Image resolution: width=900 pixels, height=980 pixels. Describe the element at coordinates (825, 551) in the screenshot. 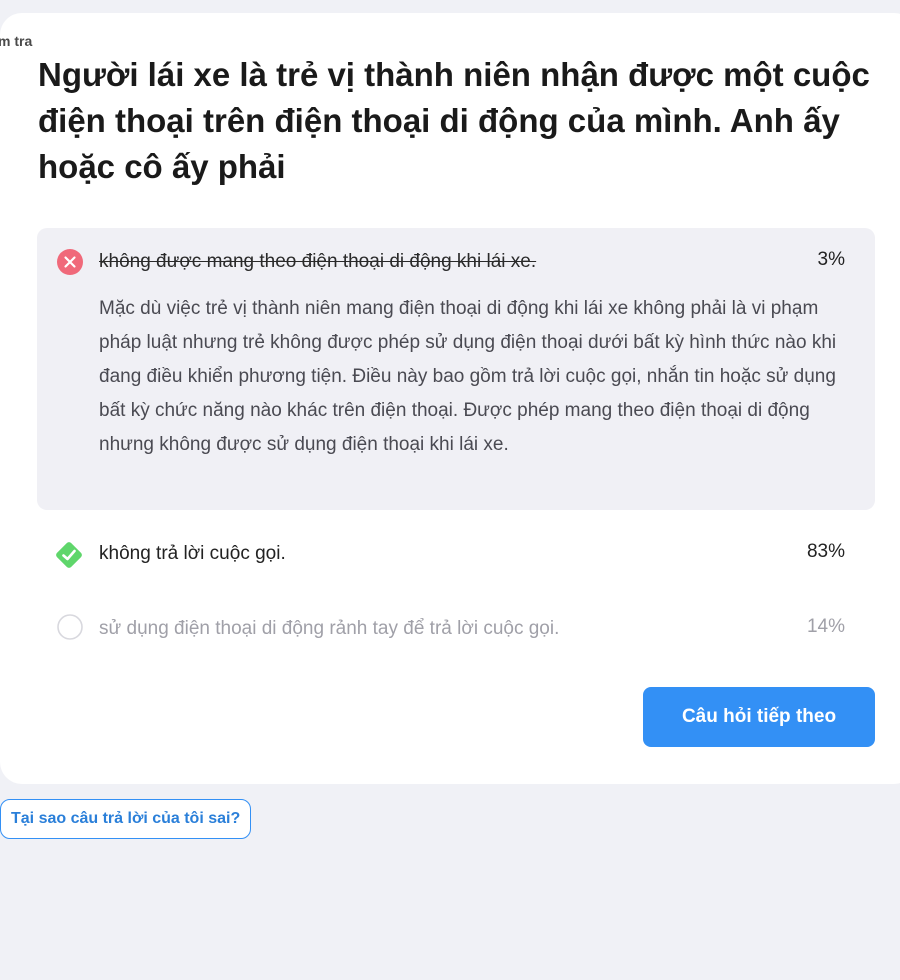

I see `answer-percent: 83%` at that location.